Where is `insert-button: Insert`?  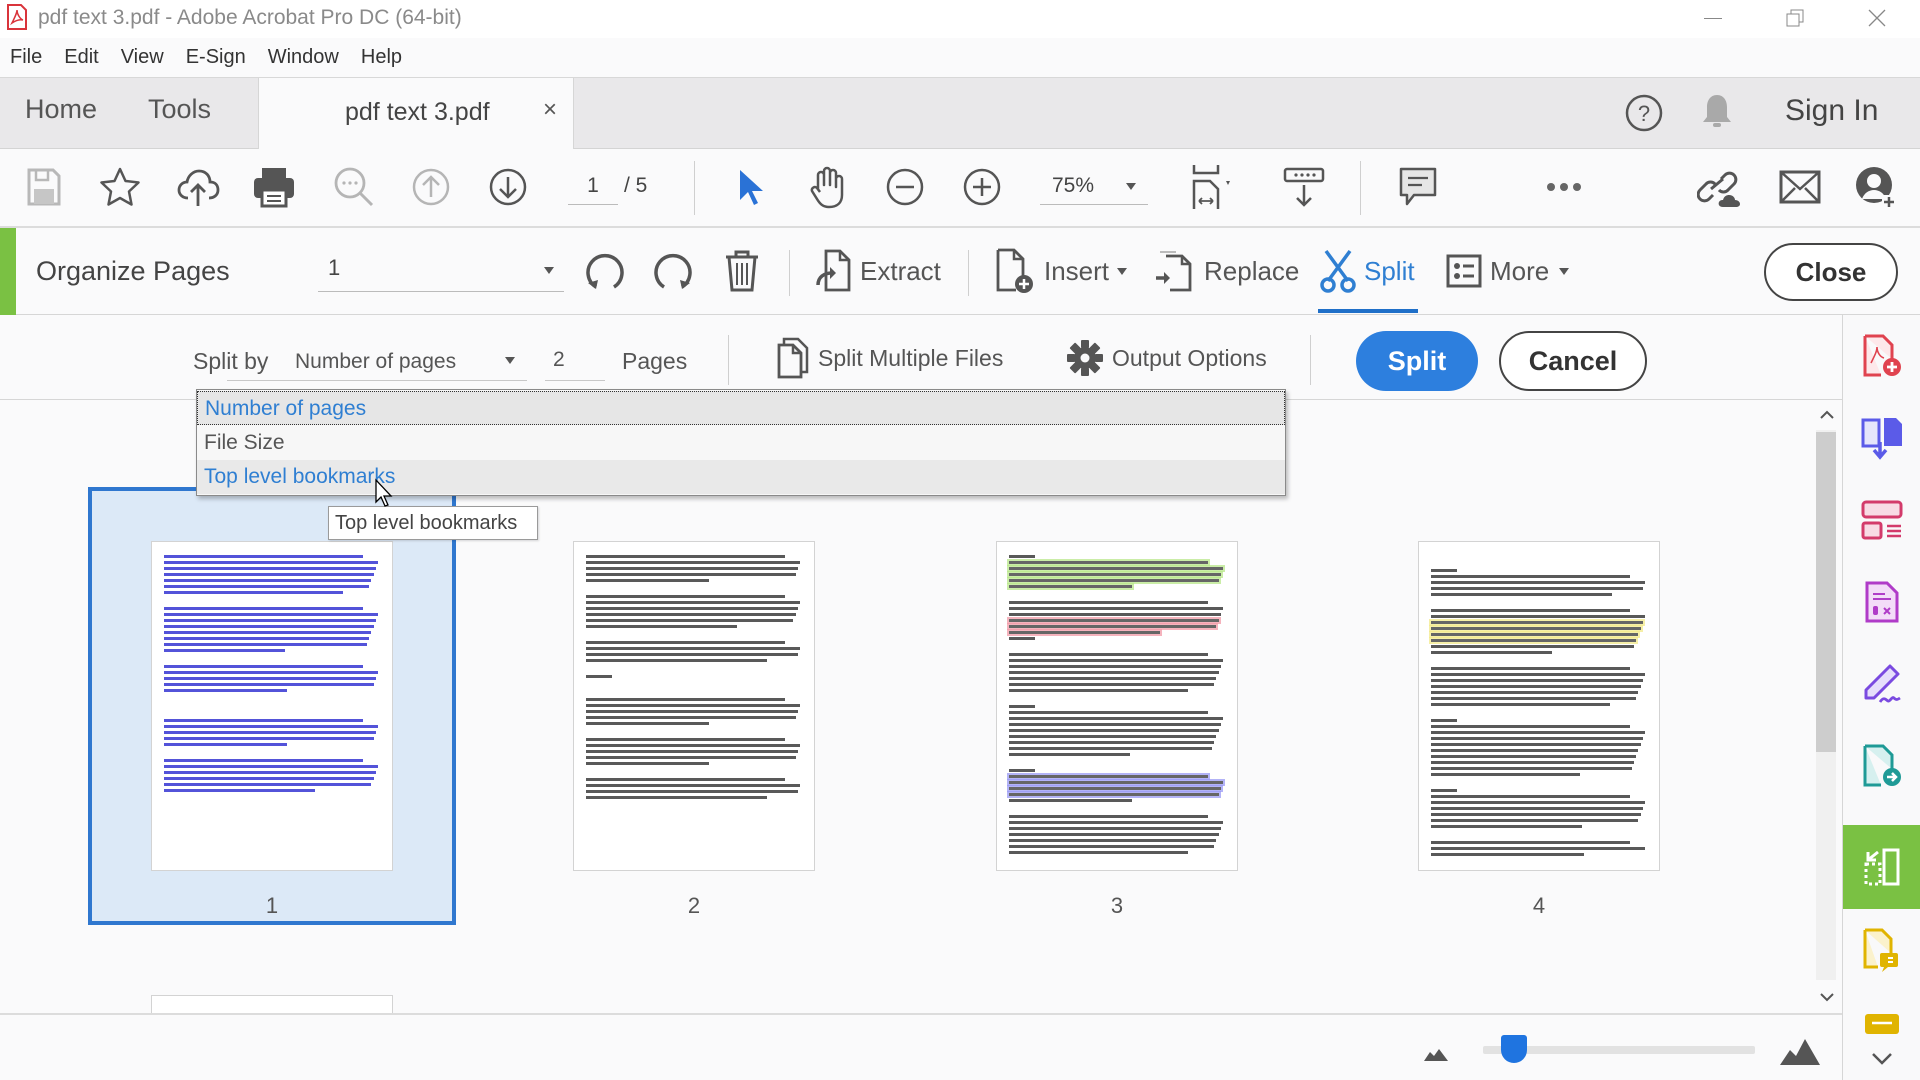 insert-button: Insert is located at coordinates (1062, 271).